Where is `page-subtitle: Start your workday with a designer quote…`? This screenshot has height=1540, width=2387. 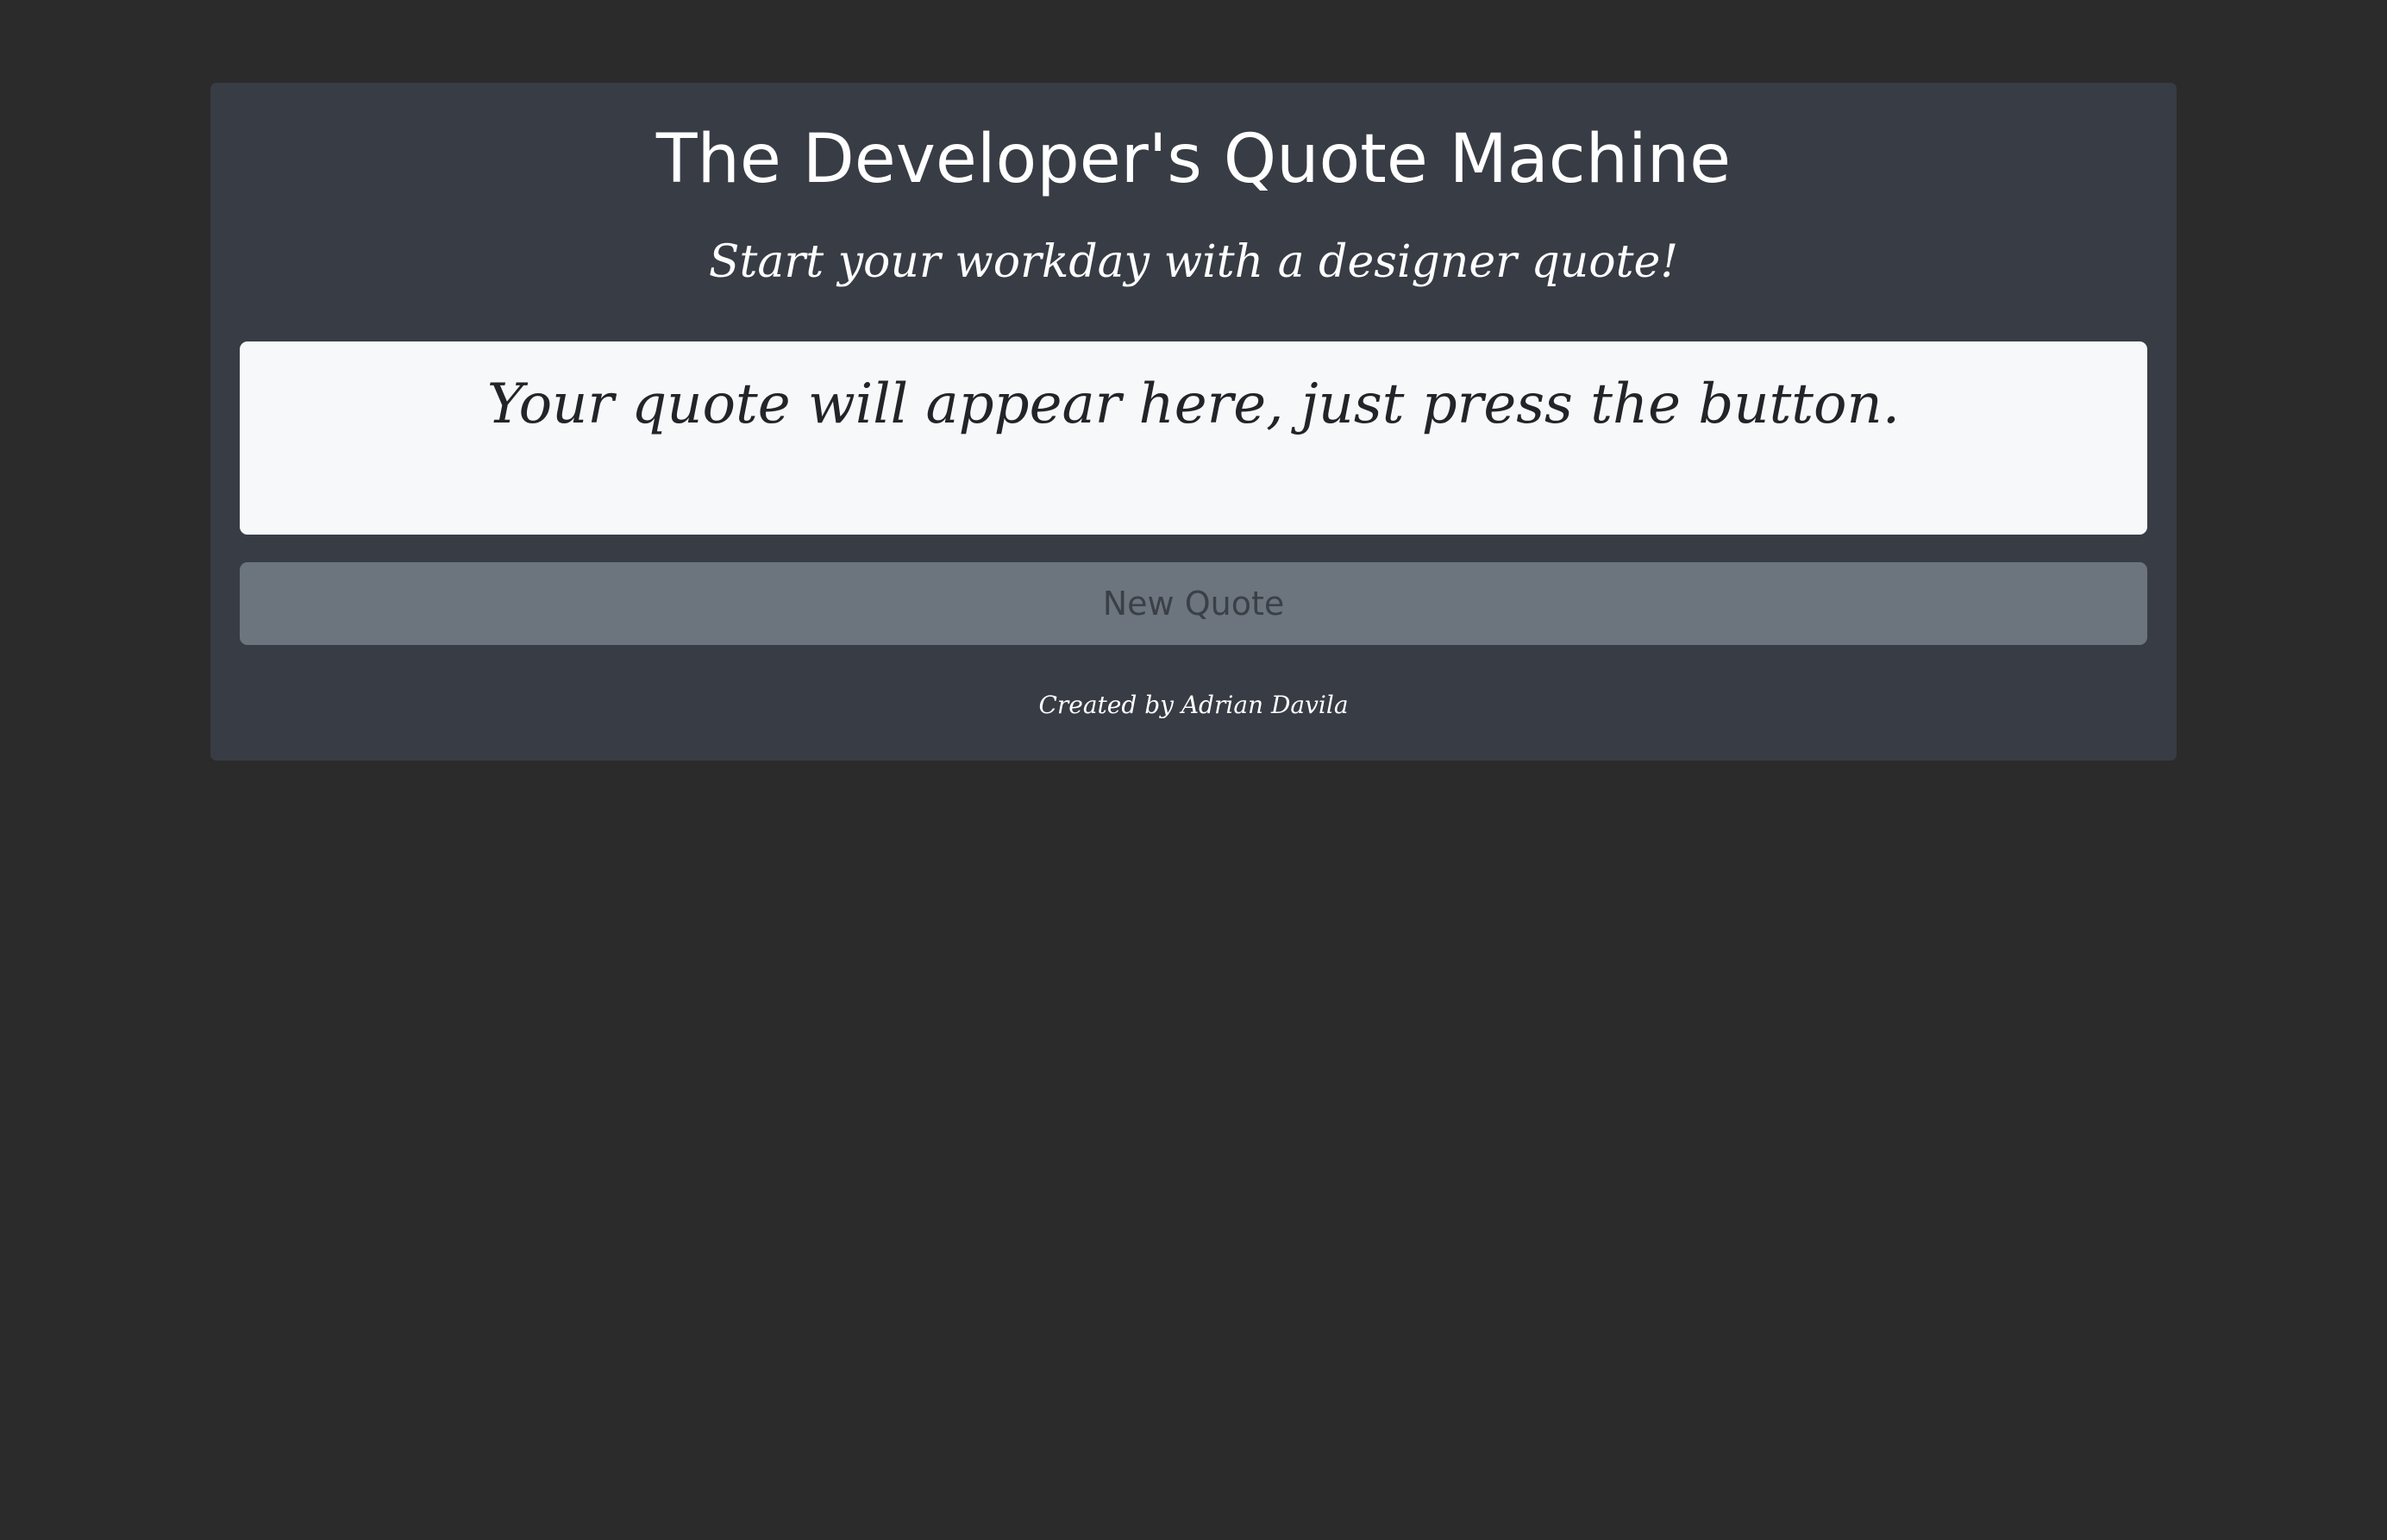 page-subtitle: Start your workday with a designer quote… is located at coordinates (1193, 262).